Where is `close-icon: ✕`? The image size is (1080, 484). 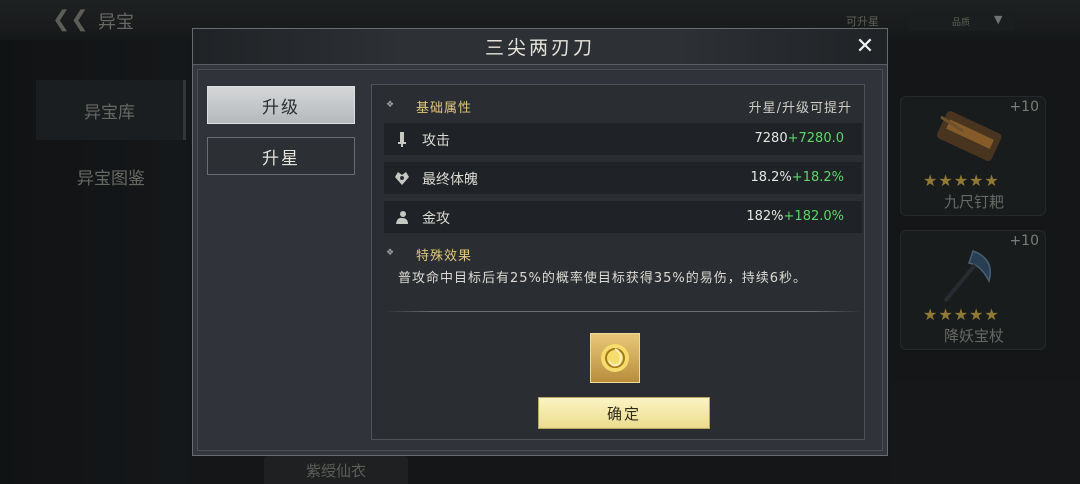 close-icon: ✕ is located at coordinates (865, 47).